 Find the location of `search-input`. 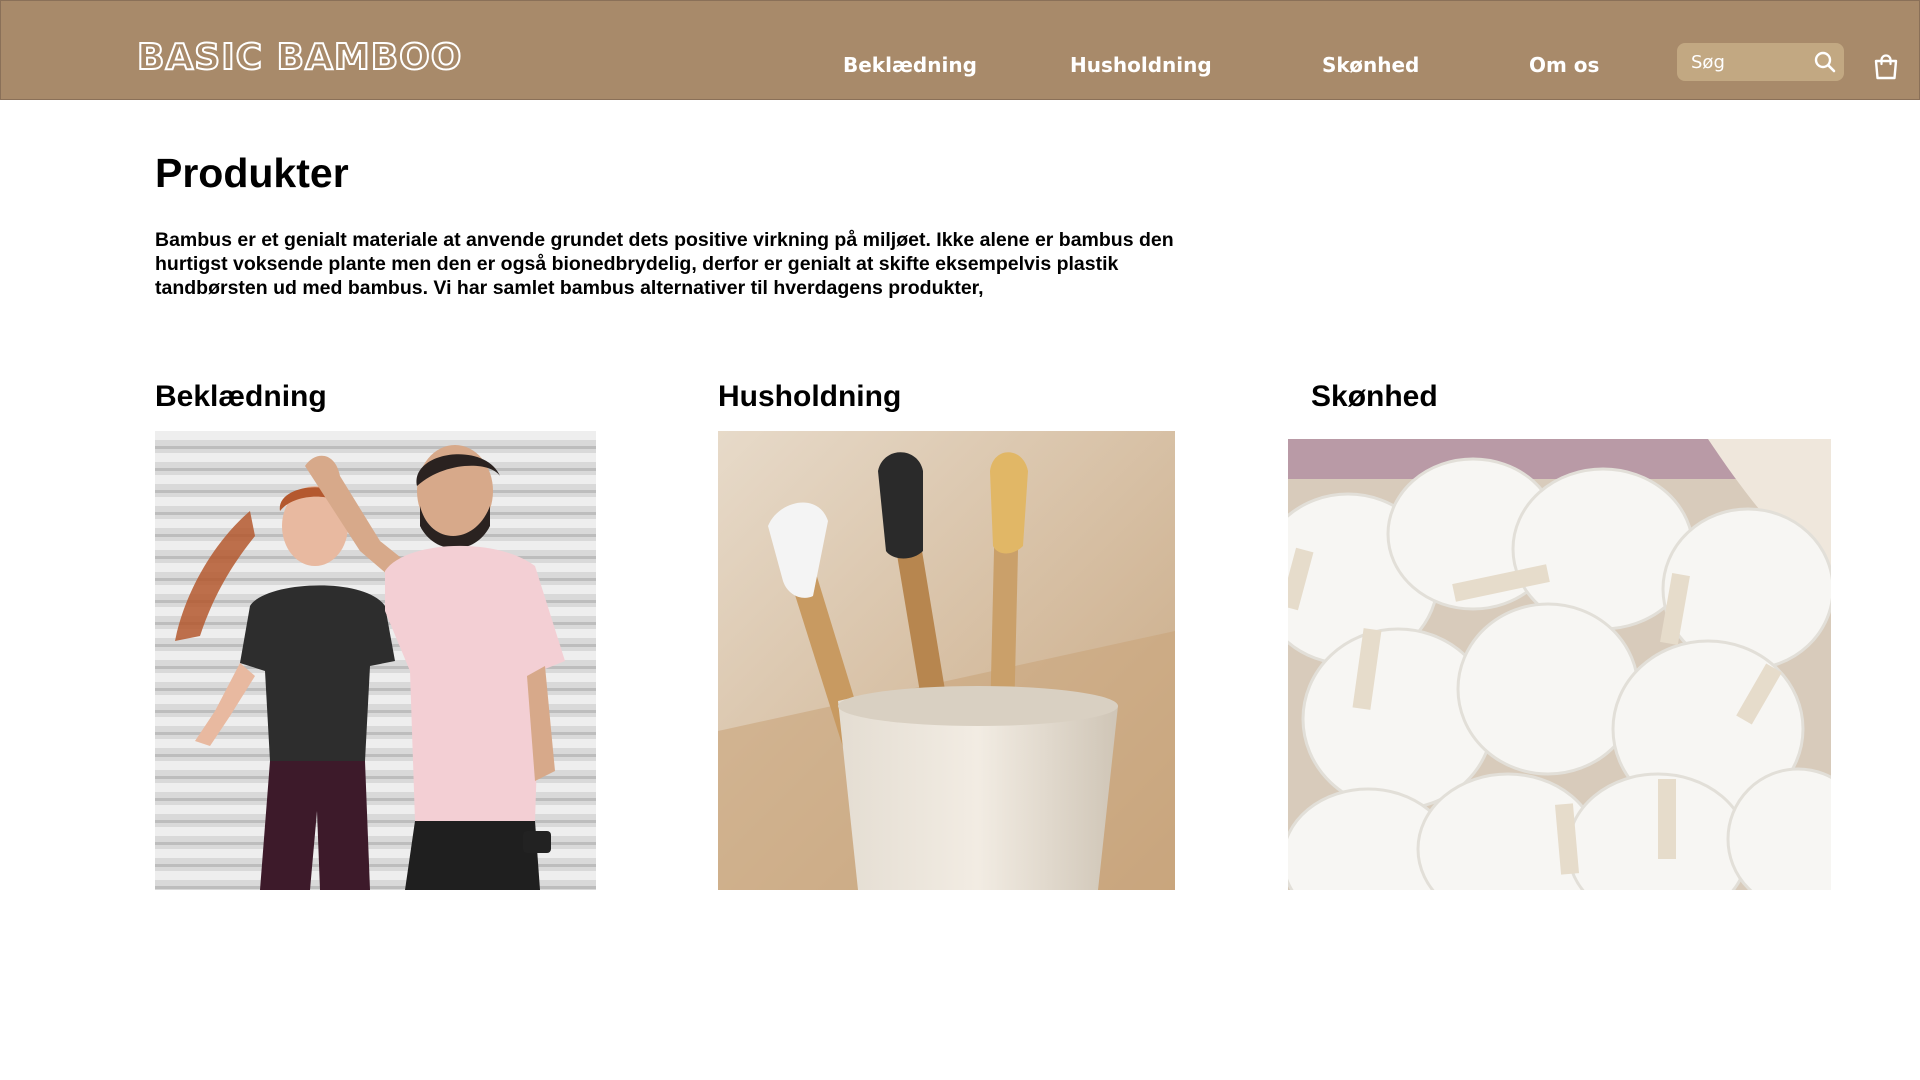

search-input is located at coordinates (1746, 62).